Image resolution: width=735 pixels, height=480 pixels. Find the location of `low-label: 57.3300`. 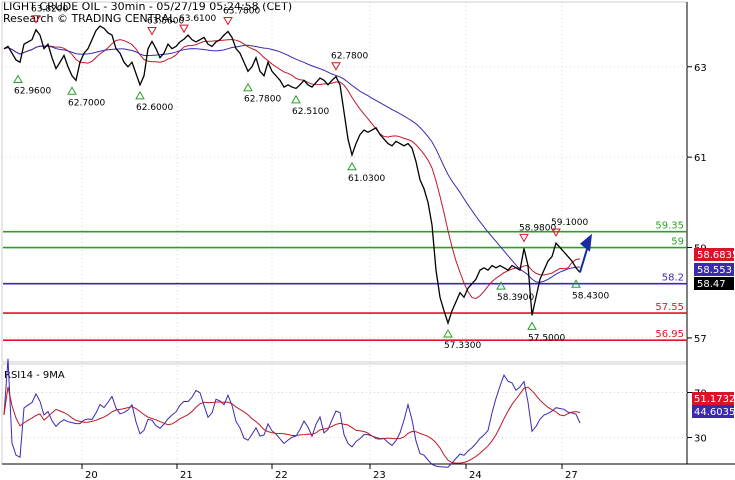

low-label: 57.3300 is located at coordinates (462, 346).